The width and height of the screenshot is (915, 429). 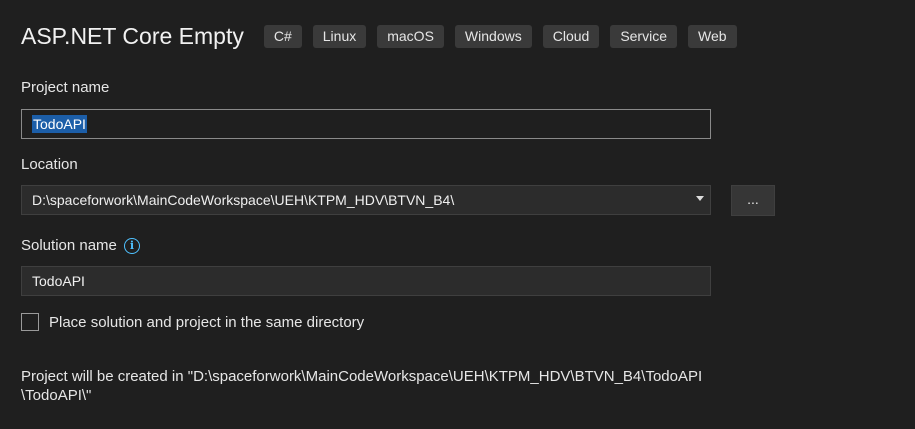 I want to click on tag-service: Service, so click(x=643, y=36).